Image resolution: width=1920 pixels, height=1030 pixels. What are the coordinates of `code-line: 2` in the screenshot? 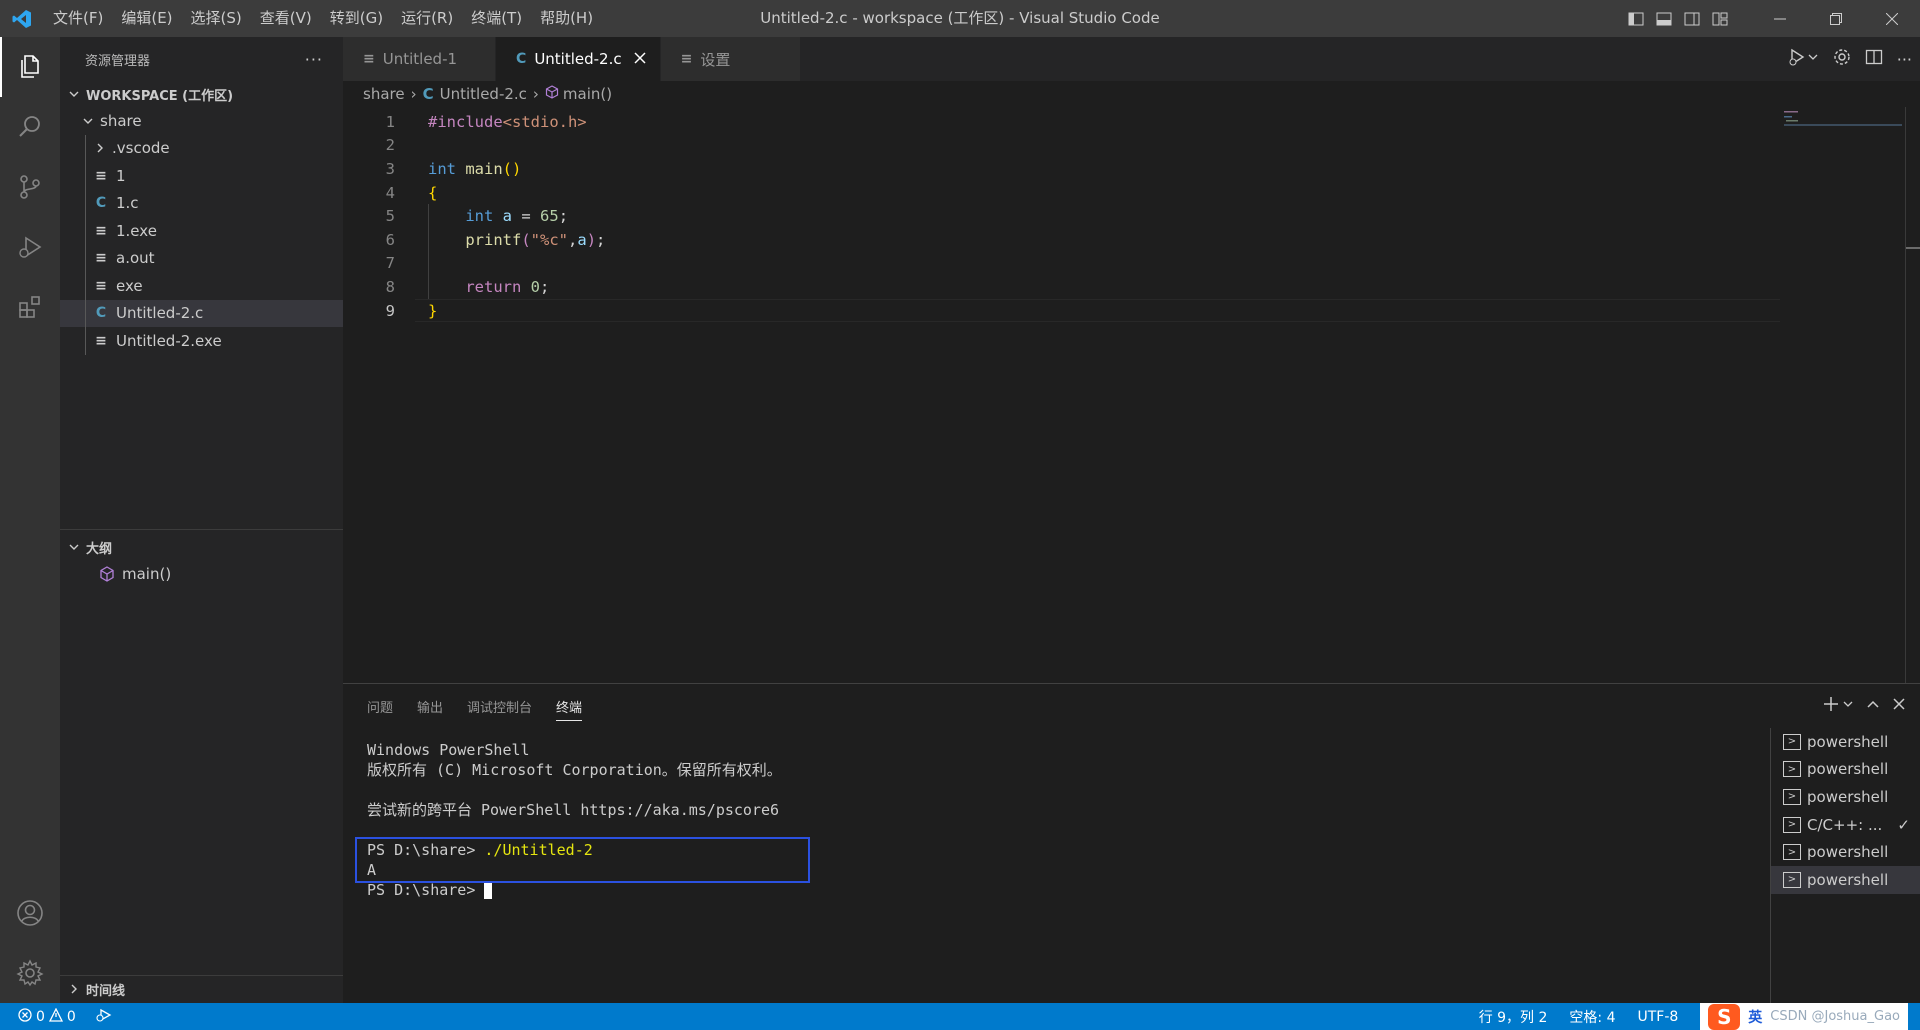 It's located at (1131, 146).